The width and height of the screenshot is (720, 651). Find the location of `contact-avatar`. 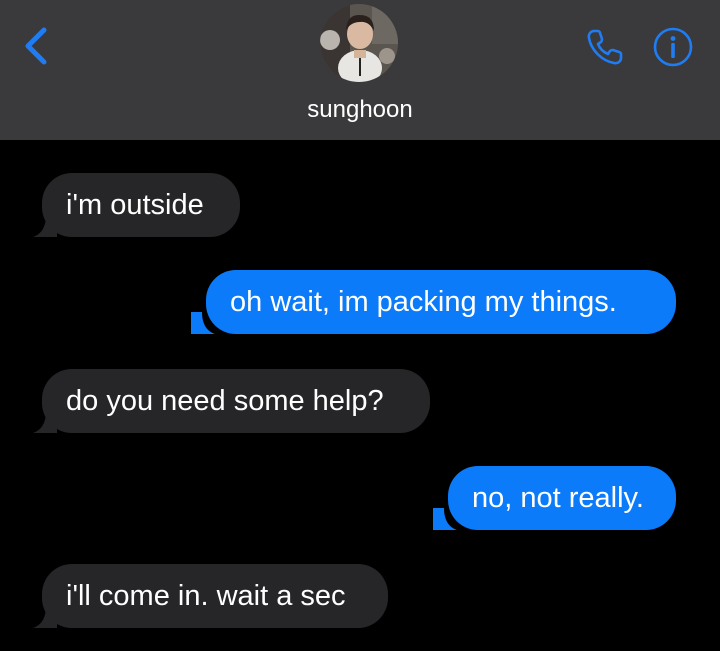

contact-avatar is located at coordinates (359, 43).